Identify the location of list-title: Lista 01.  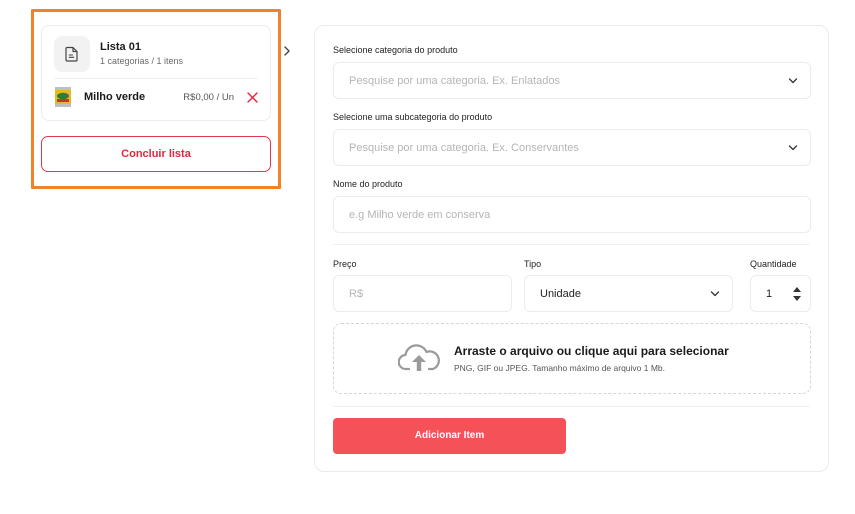
(120, 47).